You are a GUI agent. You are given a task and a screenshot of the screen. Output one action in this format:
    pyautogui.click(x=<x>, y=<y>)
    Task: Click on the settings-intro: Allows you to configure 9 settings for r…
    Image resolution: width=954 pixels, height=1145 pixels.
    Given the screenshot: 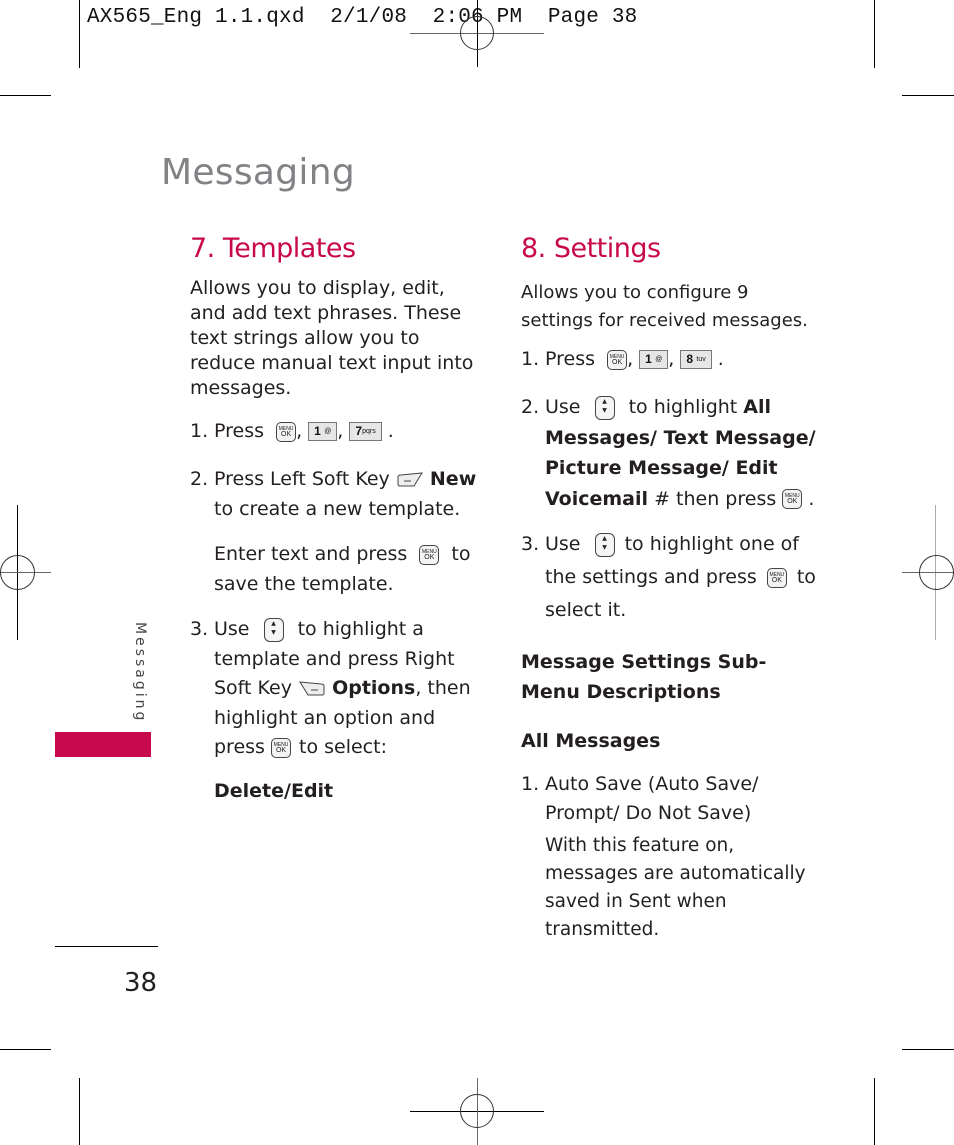 What is the action you would take?
    pyautogui.click(x=664, y=306)
    